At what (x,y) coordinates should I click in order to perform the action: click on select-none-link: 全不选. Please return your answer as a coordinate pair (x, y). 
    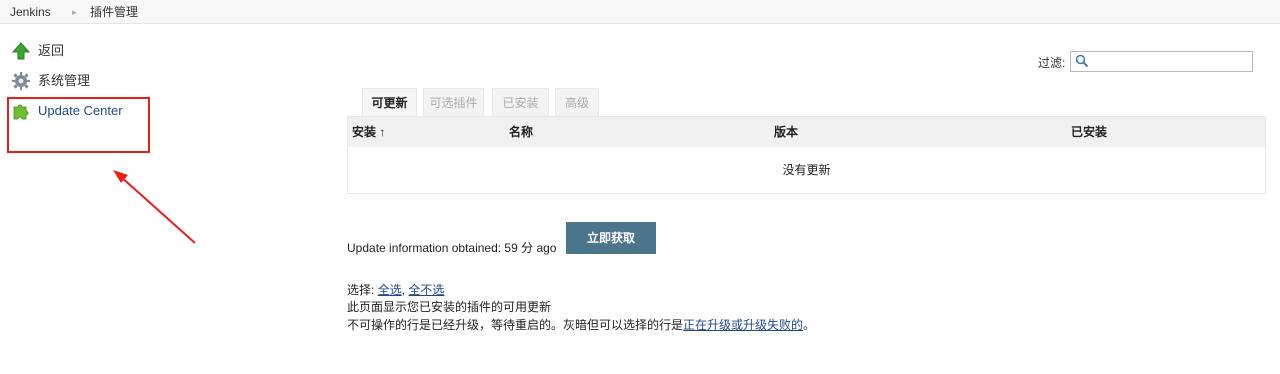
    Looking at the image, I should click on (426, 290).